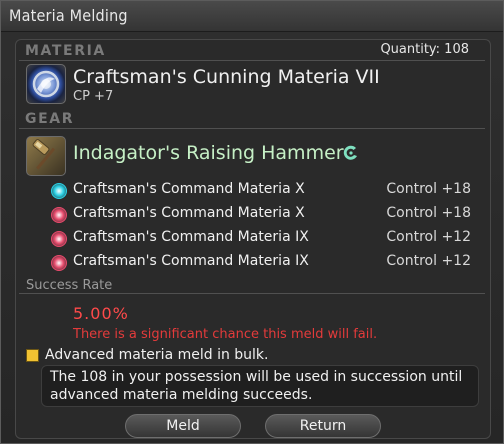 The height and width of the screenshot is (444, 504). Describe the element at coordinates (208, 153) in the screenshot. I see `gear-name: Indagator's Raising Hammer` at that location.